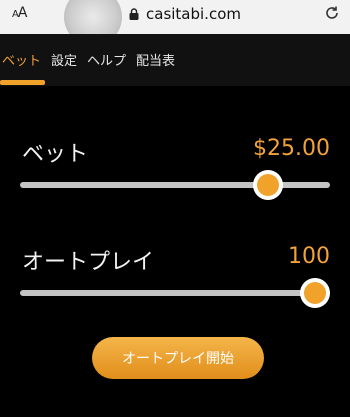 Image resolution: width=350 pixels, height=417 pixels. I want to click on tab-bar: ベット 設定 ヘルプ 配当表, so click(175, 60).